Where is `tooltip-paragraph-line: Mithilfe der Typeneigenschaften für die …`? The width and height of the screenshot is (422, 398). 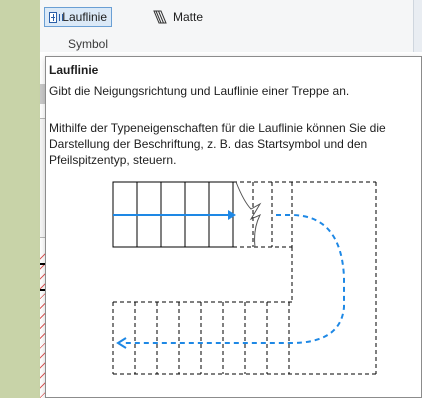
tooltip-paragraph-line: Mithilfe der Typeneigenschaften für die … is located at coordinates (217, 128).